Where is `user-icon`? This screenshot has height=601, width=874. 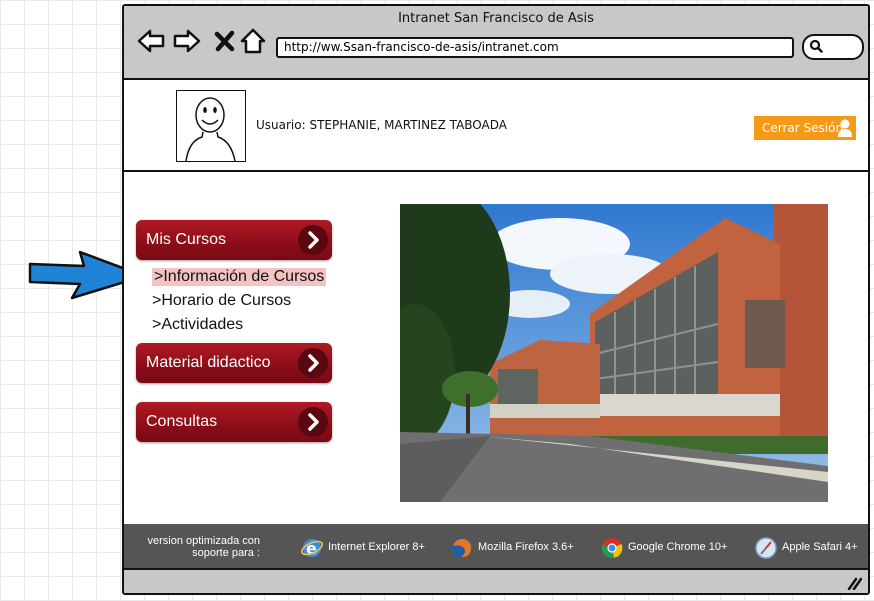 user-icon is located at coordinates (845, 128).